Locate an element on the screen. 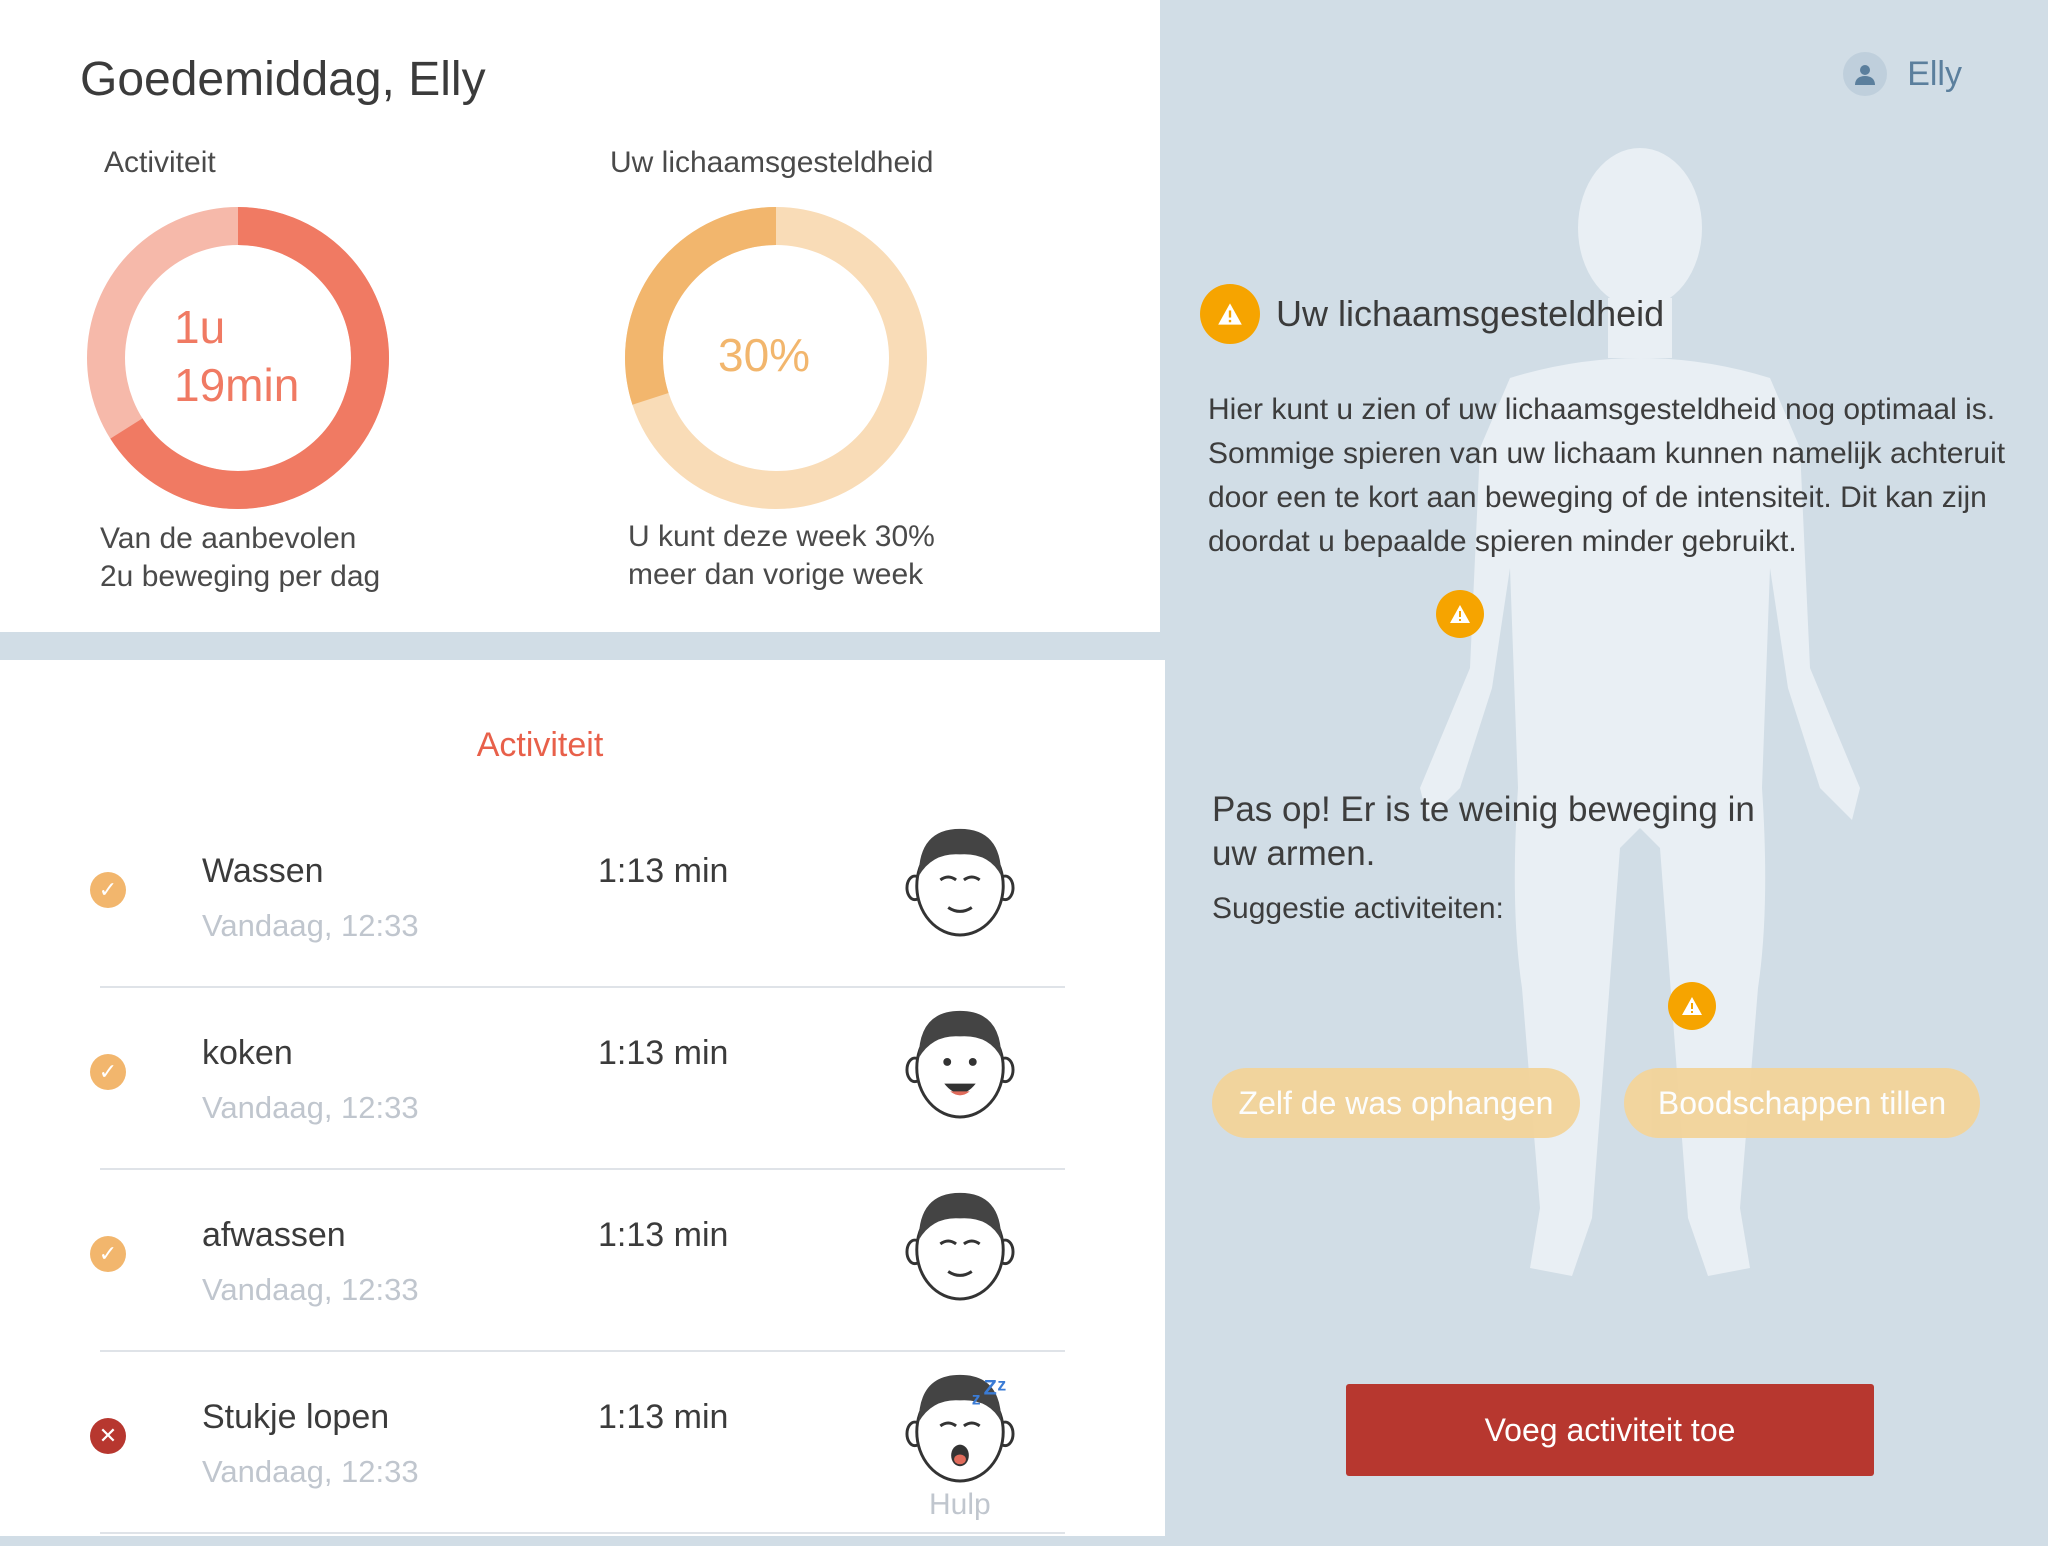 The height and width of the screenshot is (1546, 2048). activity-name: afwassen is located at coordinates (274, 1235).